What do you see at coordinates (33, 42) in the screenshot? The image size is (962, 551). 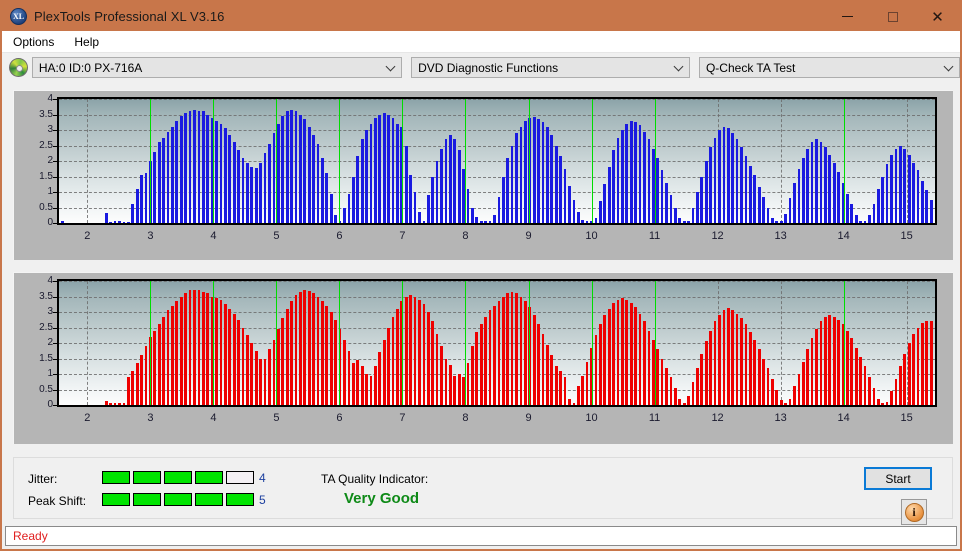 I see `menu-item-options: Options` at bounding box center [33, 42].